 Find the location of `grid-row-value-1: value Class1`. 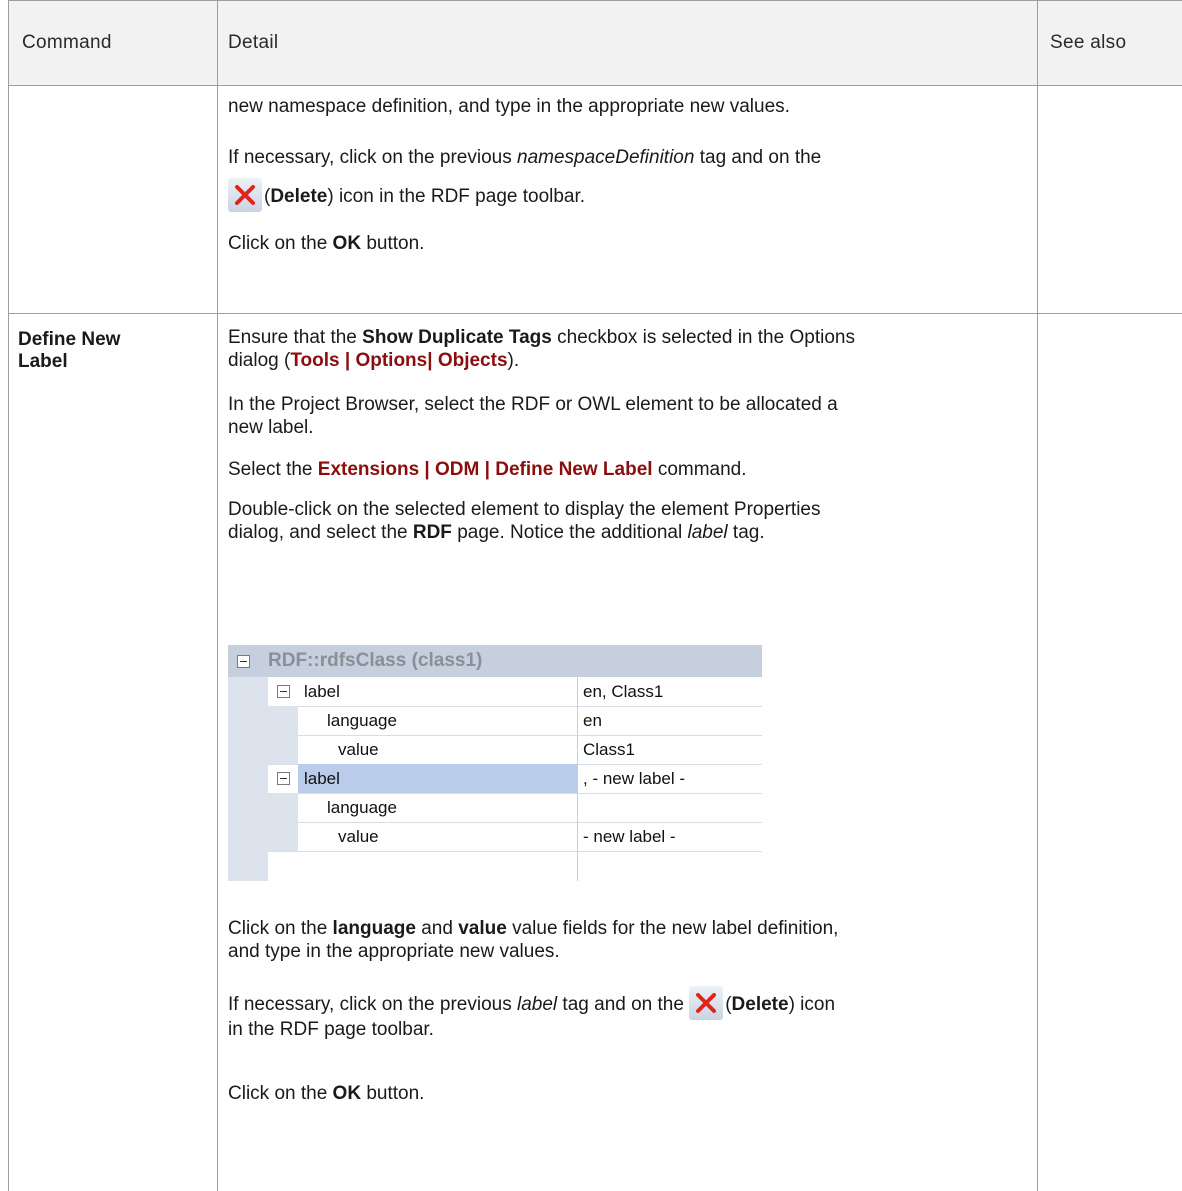

grid-row-value-1: value Class1 is located at coordinates (495, 750).